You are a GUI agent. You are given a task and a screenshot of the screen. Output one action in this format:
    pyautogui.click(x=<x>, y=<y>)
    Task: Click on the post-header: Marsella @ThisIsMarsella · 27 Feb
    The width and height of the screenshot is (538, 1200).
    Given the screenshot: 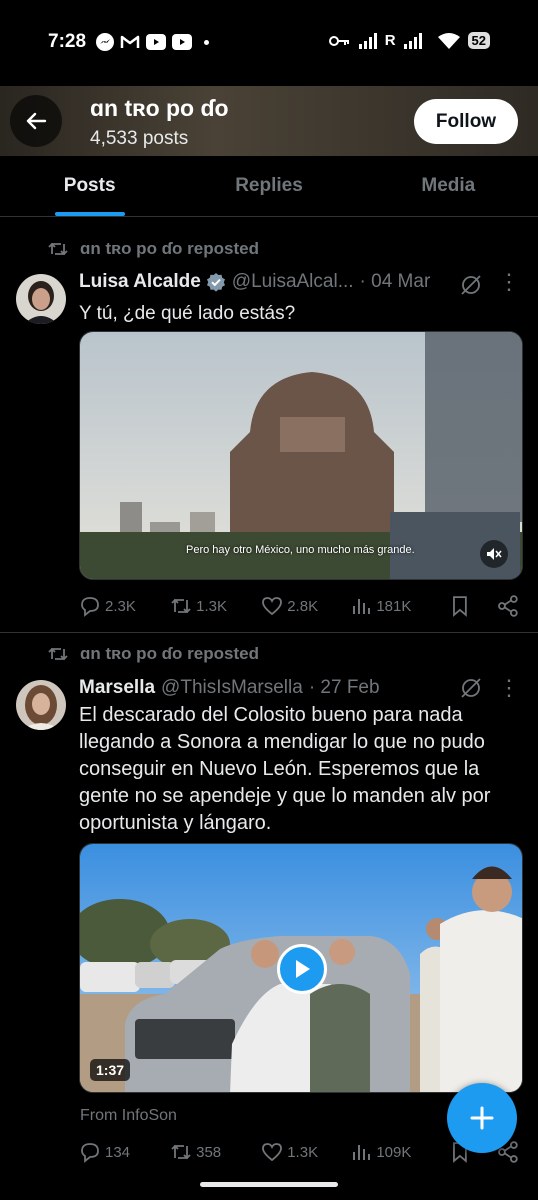 What is the action you would take?
    pyautogui.click(x=299, y=688)
    